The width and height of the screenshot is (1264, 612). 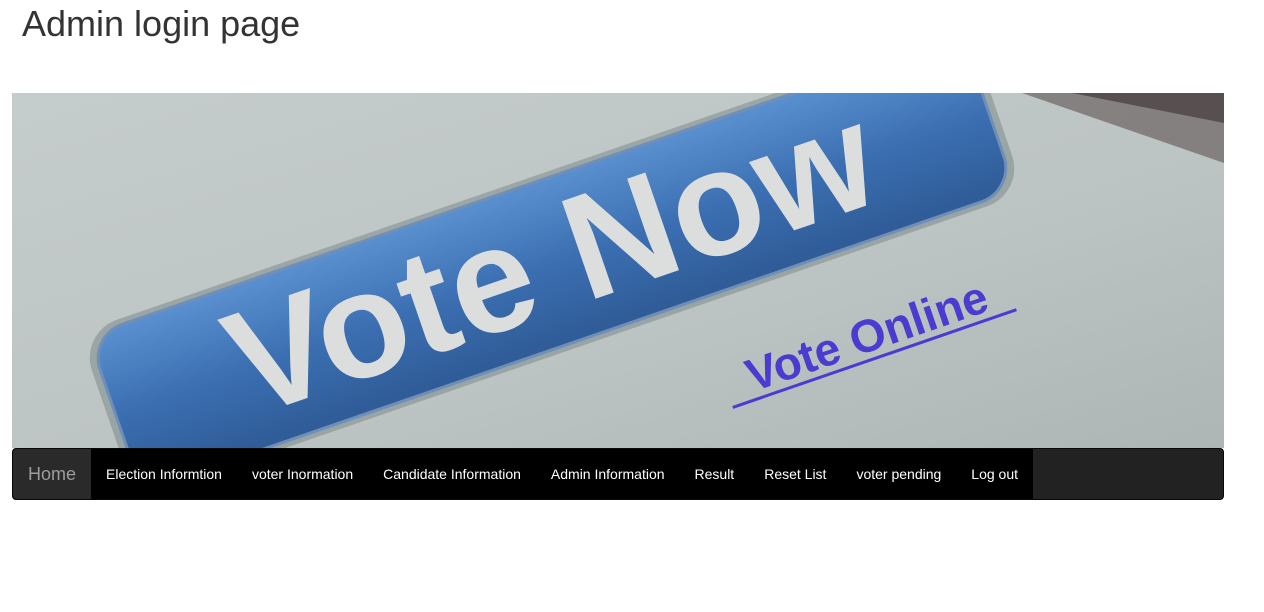 I want to click on nav-item-result: Result, so click(x=715, y=474).